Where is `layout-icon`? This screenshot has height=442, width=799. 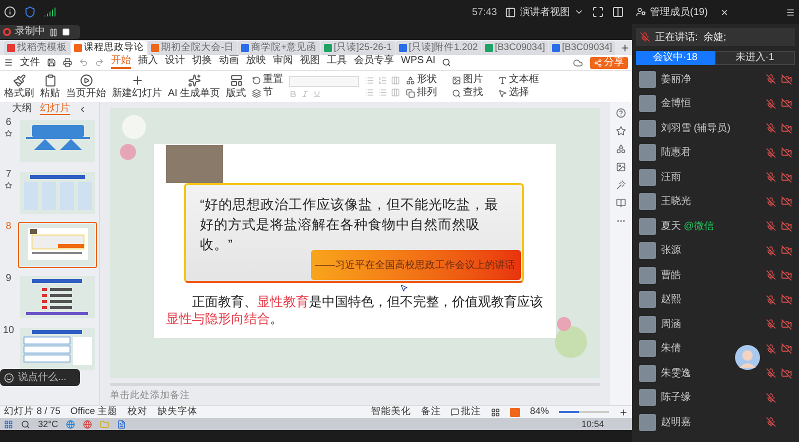 layout-icon is located at coordinates (618, 12).